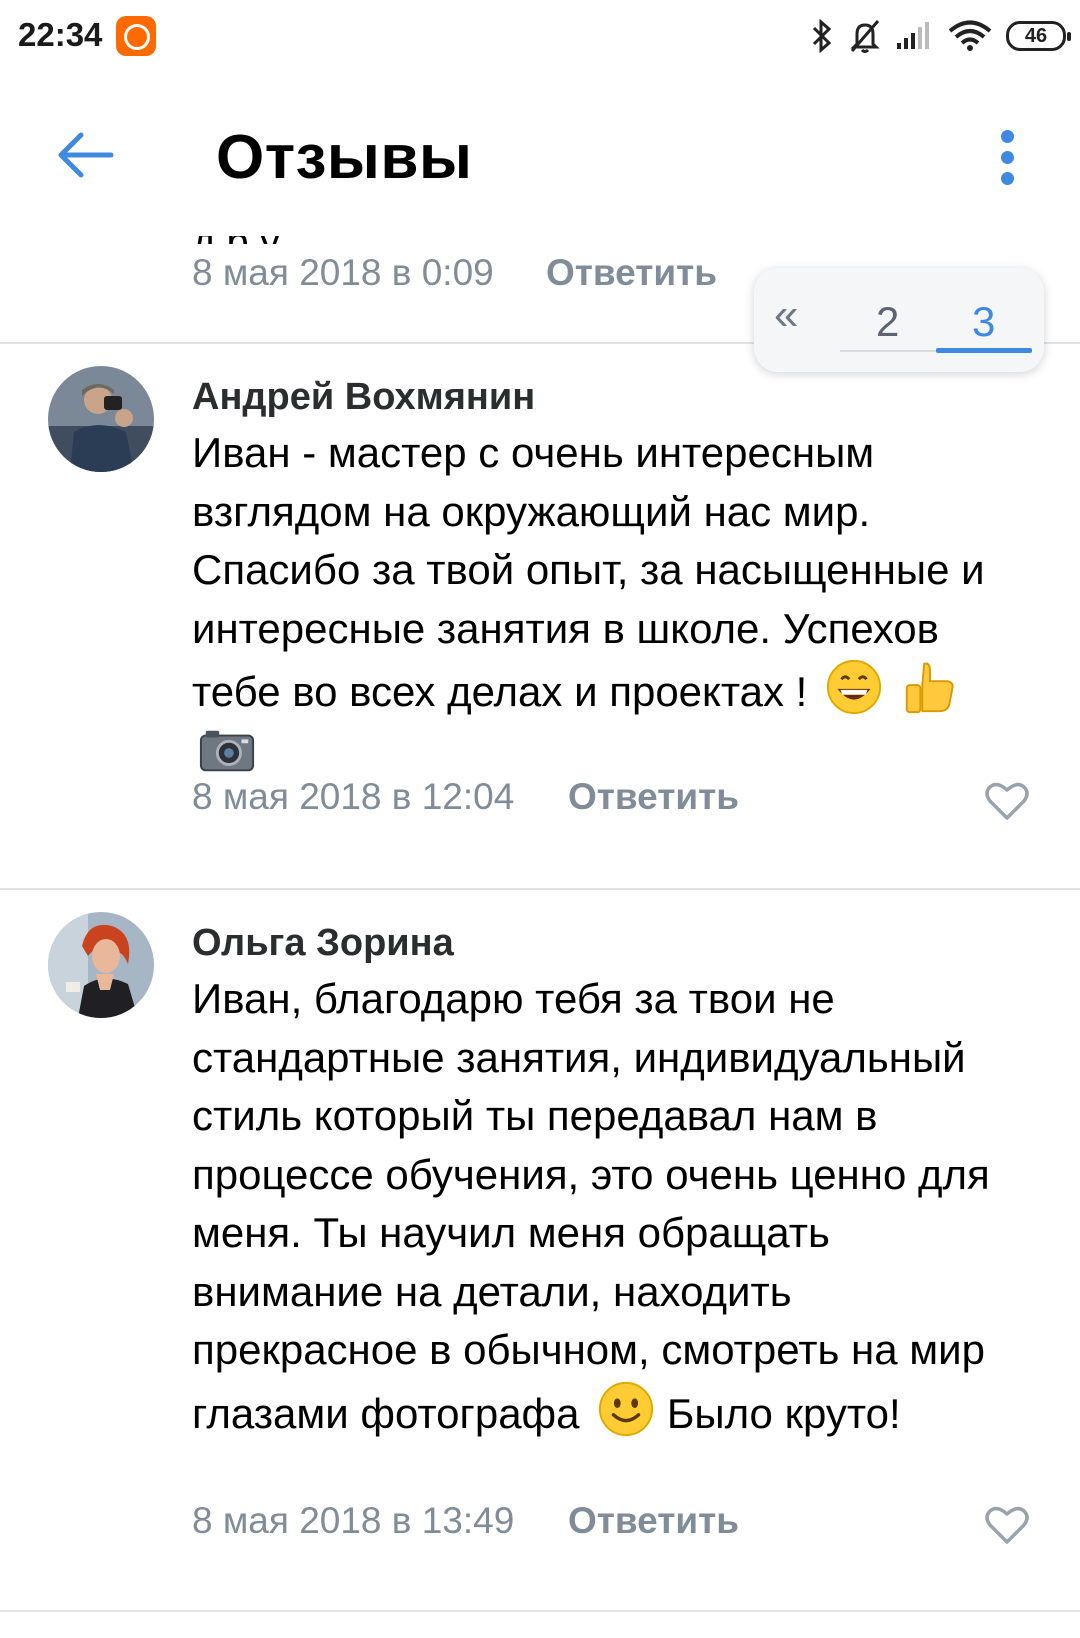 The image size is (1080, 1638). Describe the element at coordinates (540, 156) in the screenshot. I see `app-header: Отзывы` at that location.